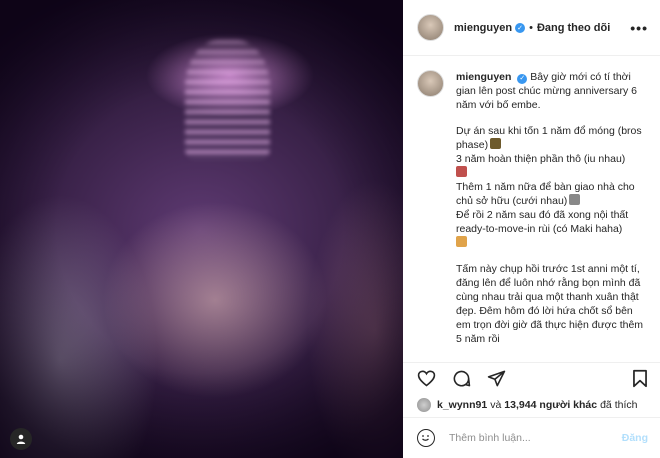 The width and height of the screenshot is (660, 458). What do you see at coordinates (635, 438) in the screenshot?
I see `post-comment-button: Đăng` at bounding box center [635, 438].